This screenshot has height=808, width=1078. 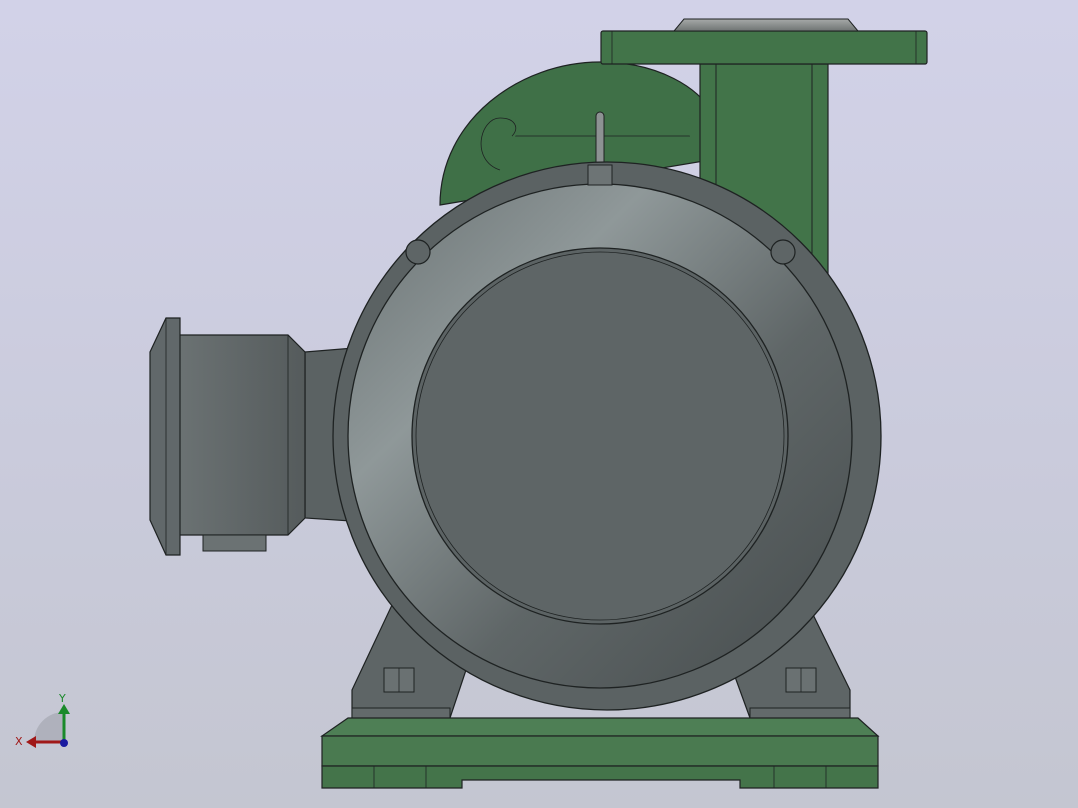 What do you see at coordinates (49, 727) in the screenshot?
I see `triad-plane-icon` at bounding box center [49, 727].